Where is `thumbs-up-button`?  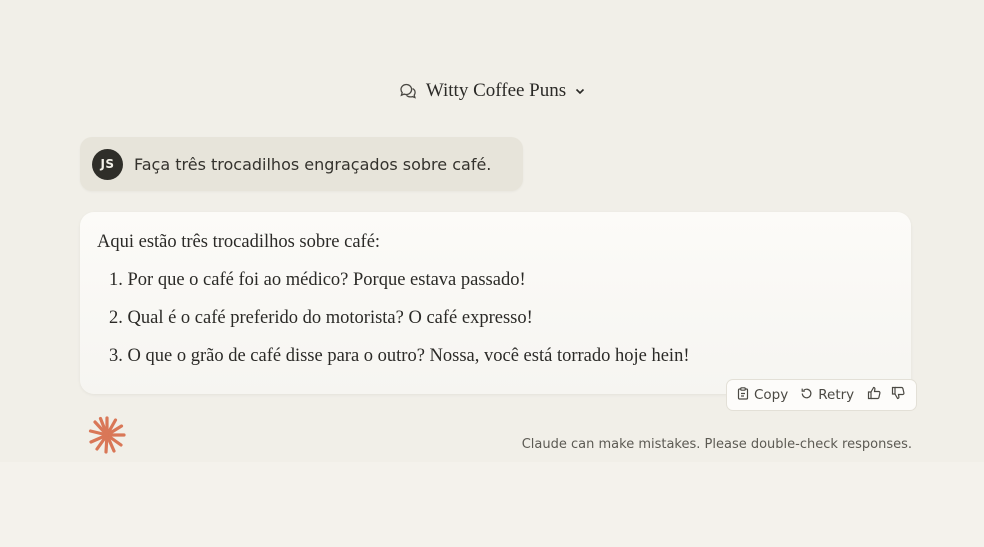 thumbs-up-button is located at coordinates (874, 395).